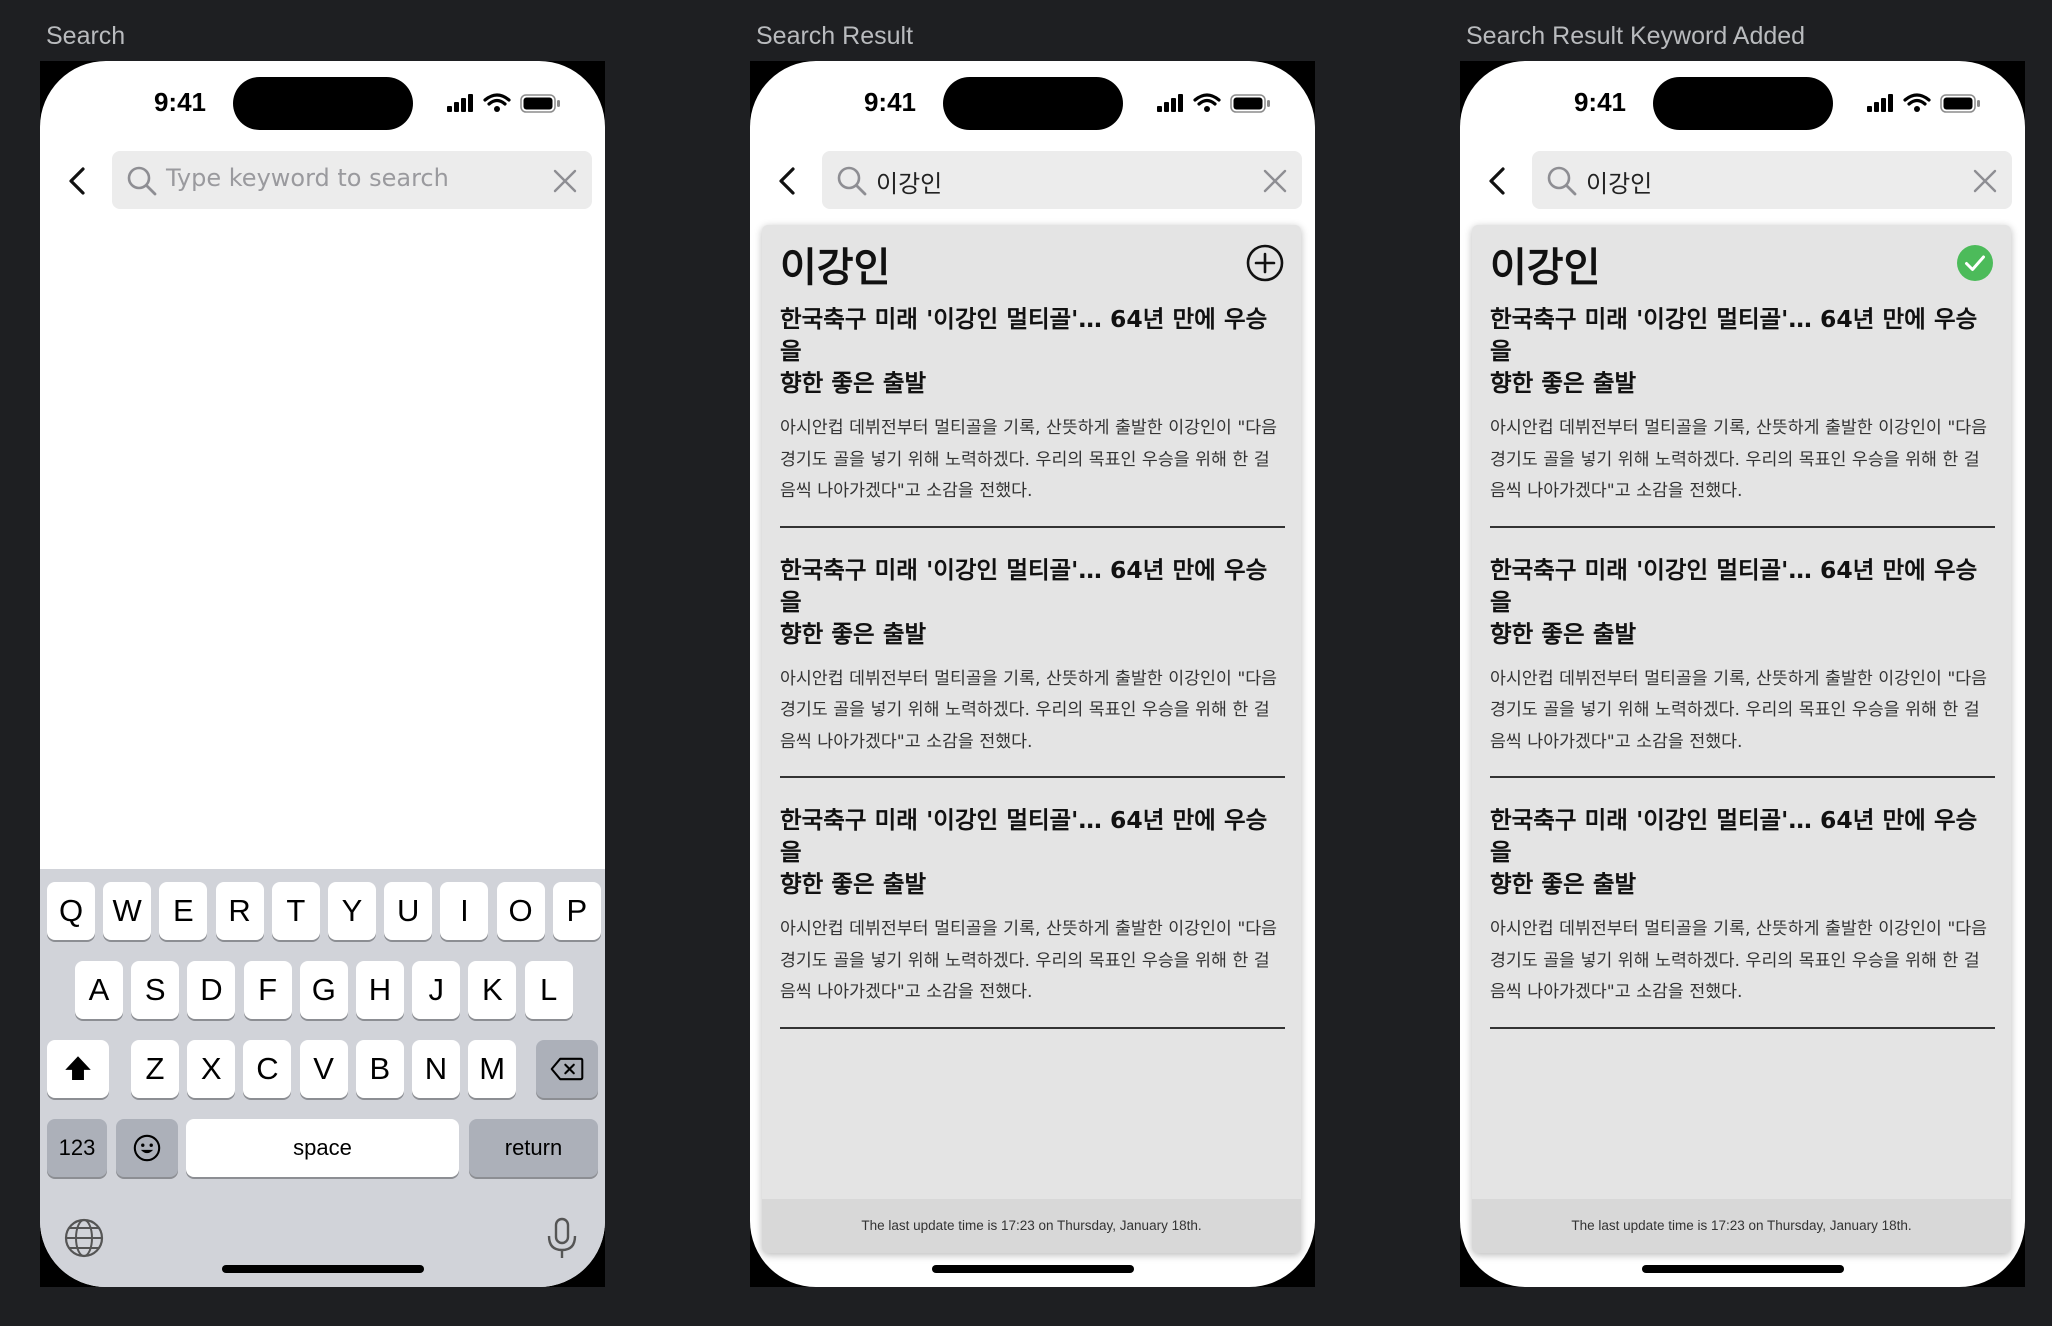 Image resolution: width=2052 pixels, height=1326 pixels. Describe the element at coordinates (307, 178) in the screenshot. I see `search-input: Type keyword to search` at that location.